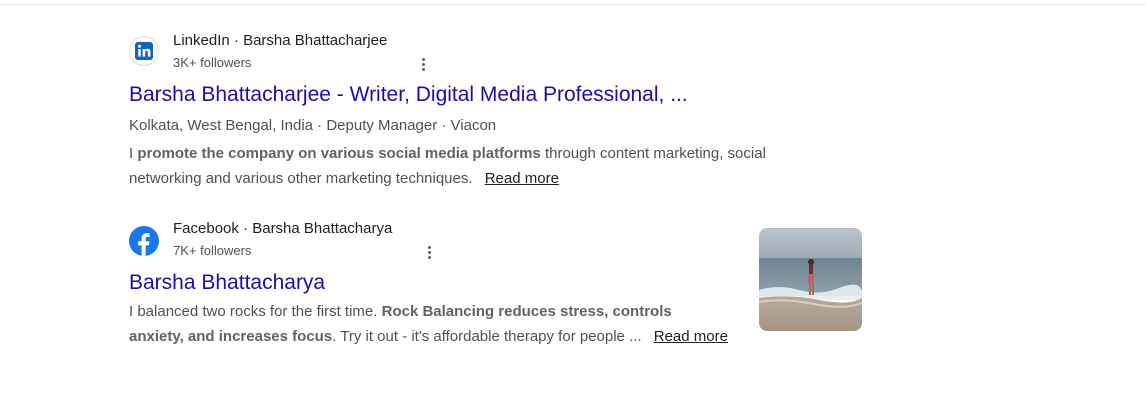 Image resolution: width=1145 pixels, height=412 pixels. Describe the element at coordinates (206, 228) in the screenshot. I see `site-name: Facebook` at that location.